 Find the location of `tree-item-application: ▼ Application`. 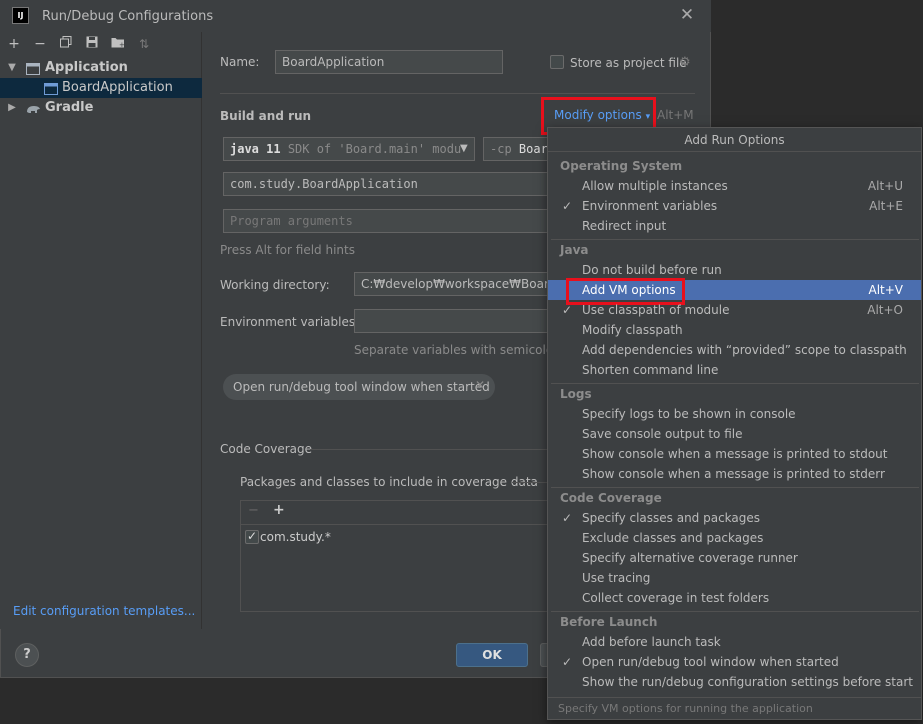

tree-item-application: ▼ Application is located at coordinates (101, 68).